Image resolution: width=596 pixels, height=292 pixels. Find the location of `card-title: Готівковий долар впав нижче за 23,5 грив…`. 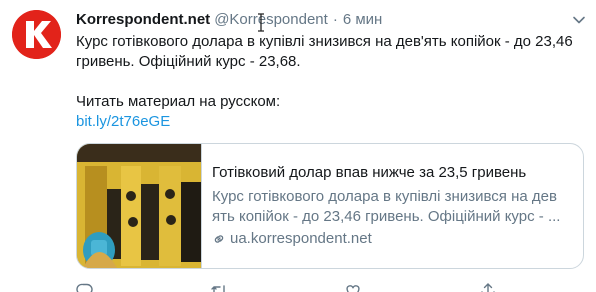

card-title: Готівковий долар впав нижче за 23,5 грив… is located at coordinates (386, 173).